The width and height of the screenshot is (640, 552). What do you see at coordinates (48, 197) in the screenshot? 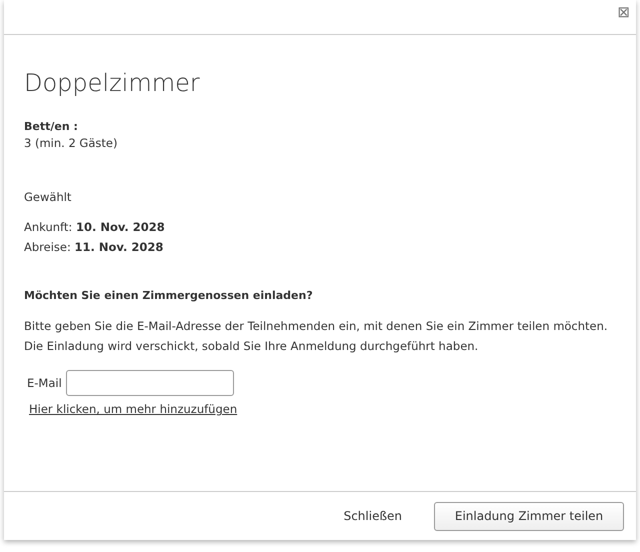
I see `selected-label: Gewählt` at bounding box center [48, 197].